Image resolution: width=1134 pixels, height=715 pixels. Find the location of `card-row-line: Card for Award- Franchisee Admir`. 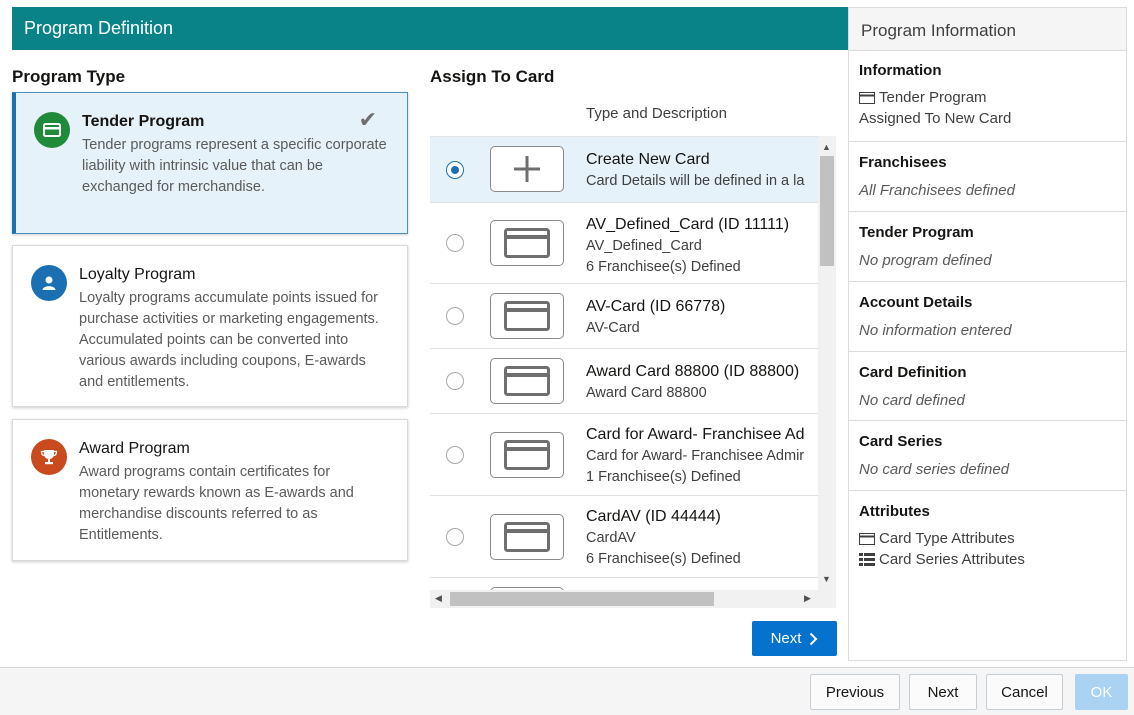

card-row-line: Card for Award- Franchisee Admir is located at coordinates (695, 456).